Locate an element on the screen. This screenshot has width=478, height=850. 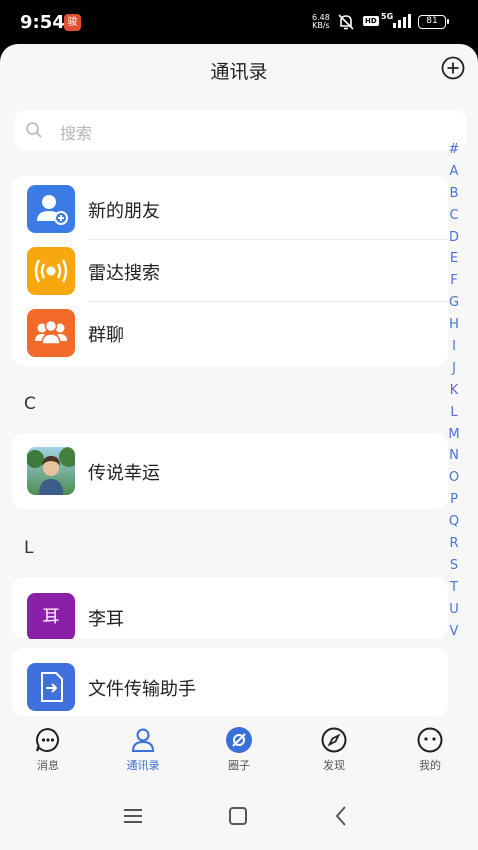
section-c-card: 传说幸运 is located at coordinates (230, 471).